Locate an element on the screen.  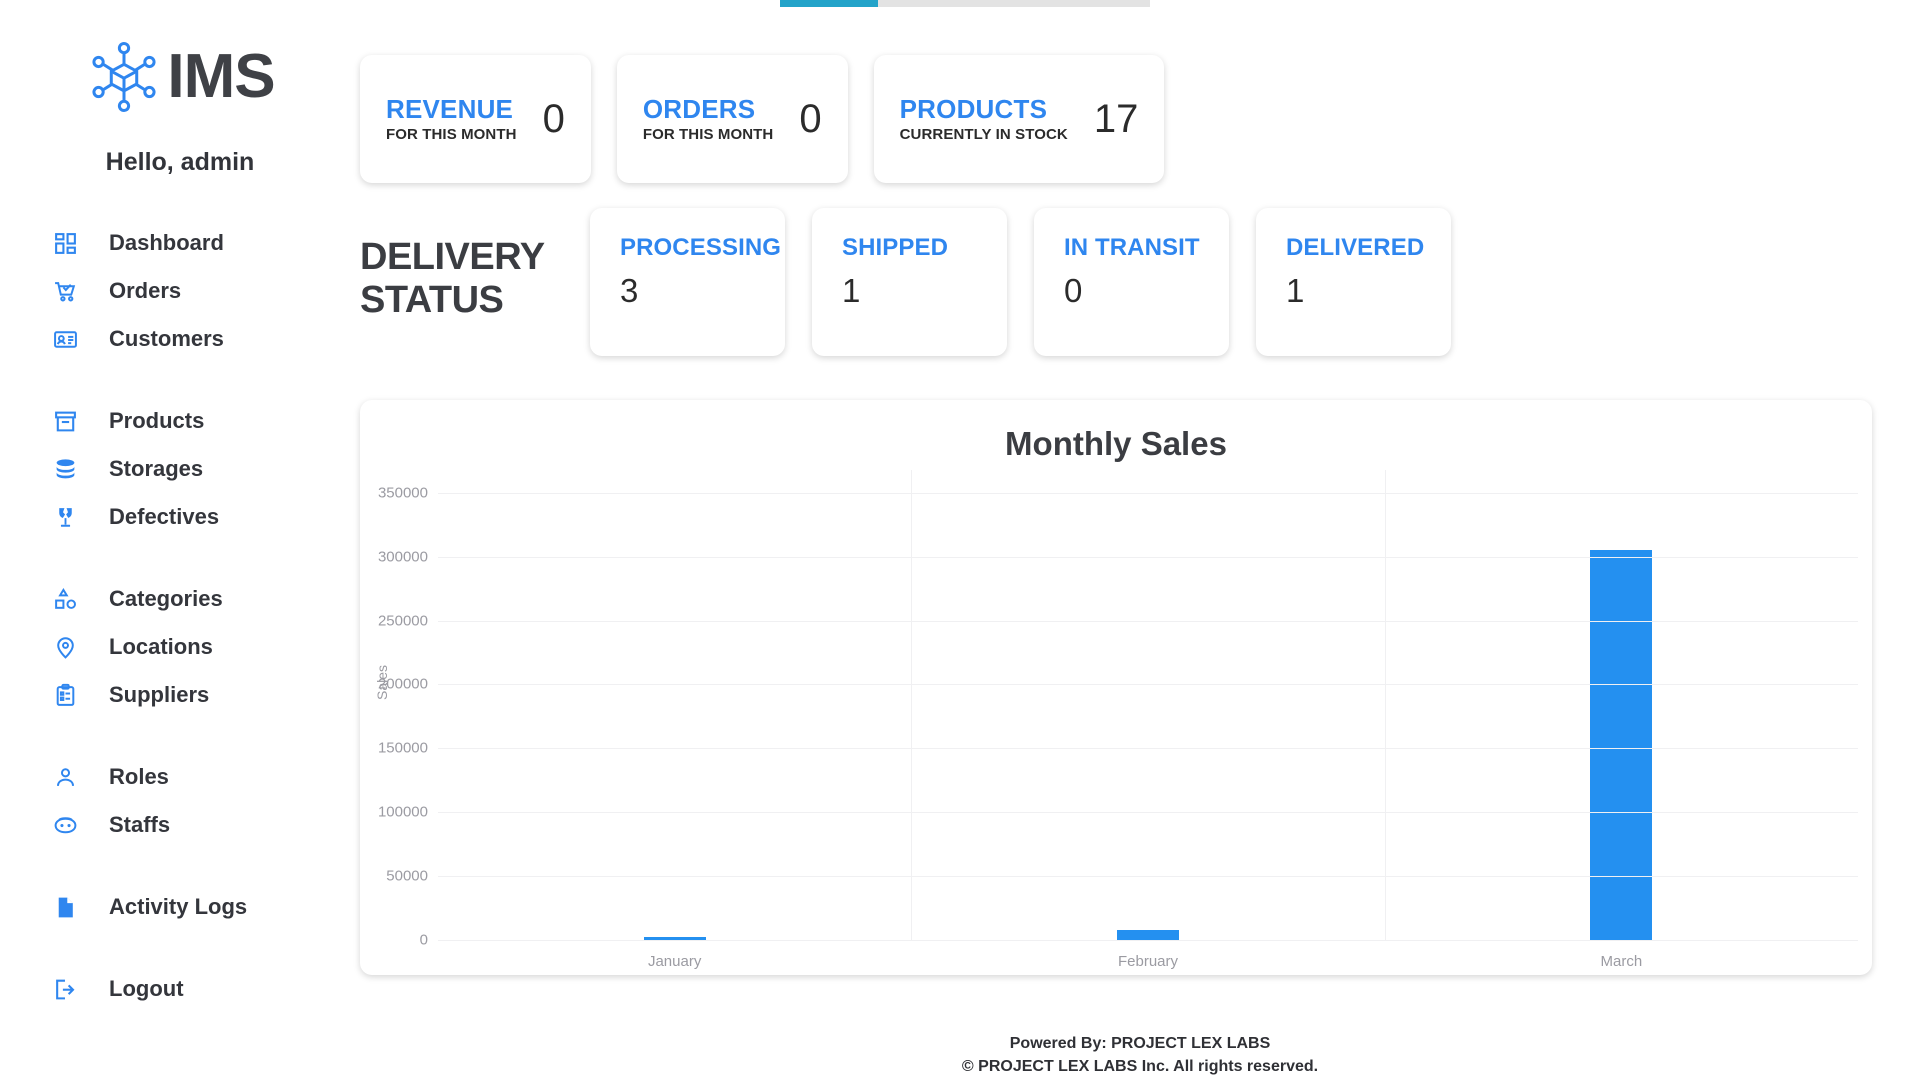
sidebar-item-customers: Customers is located at coordinates (180, 339).